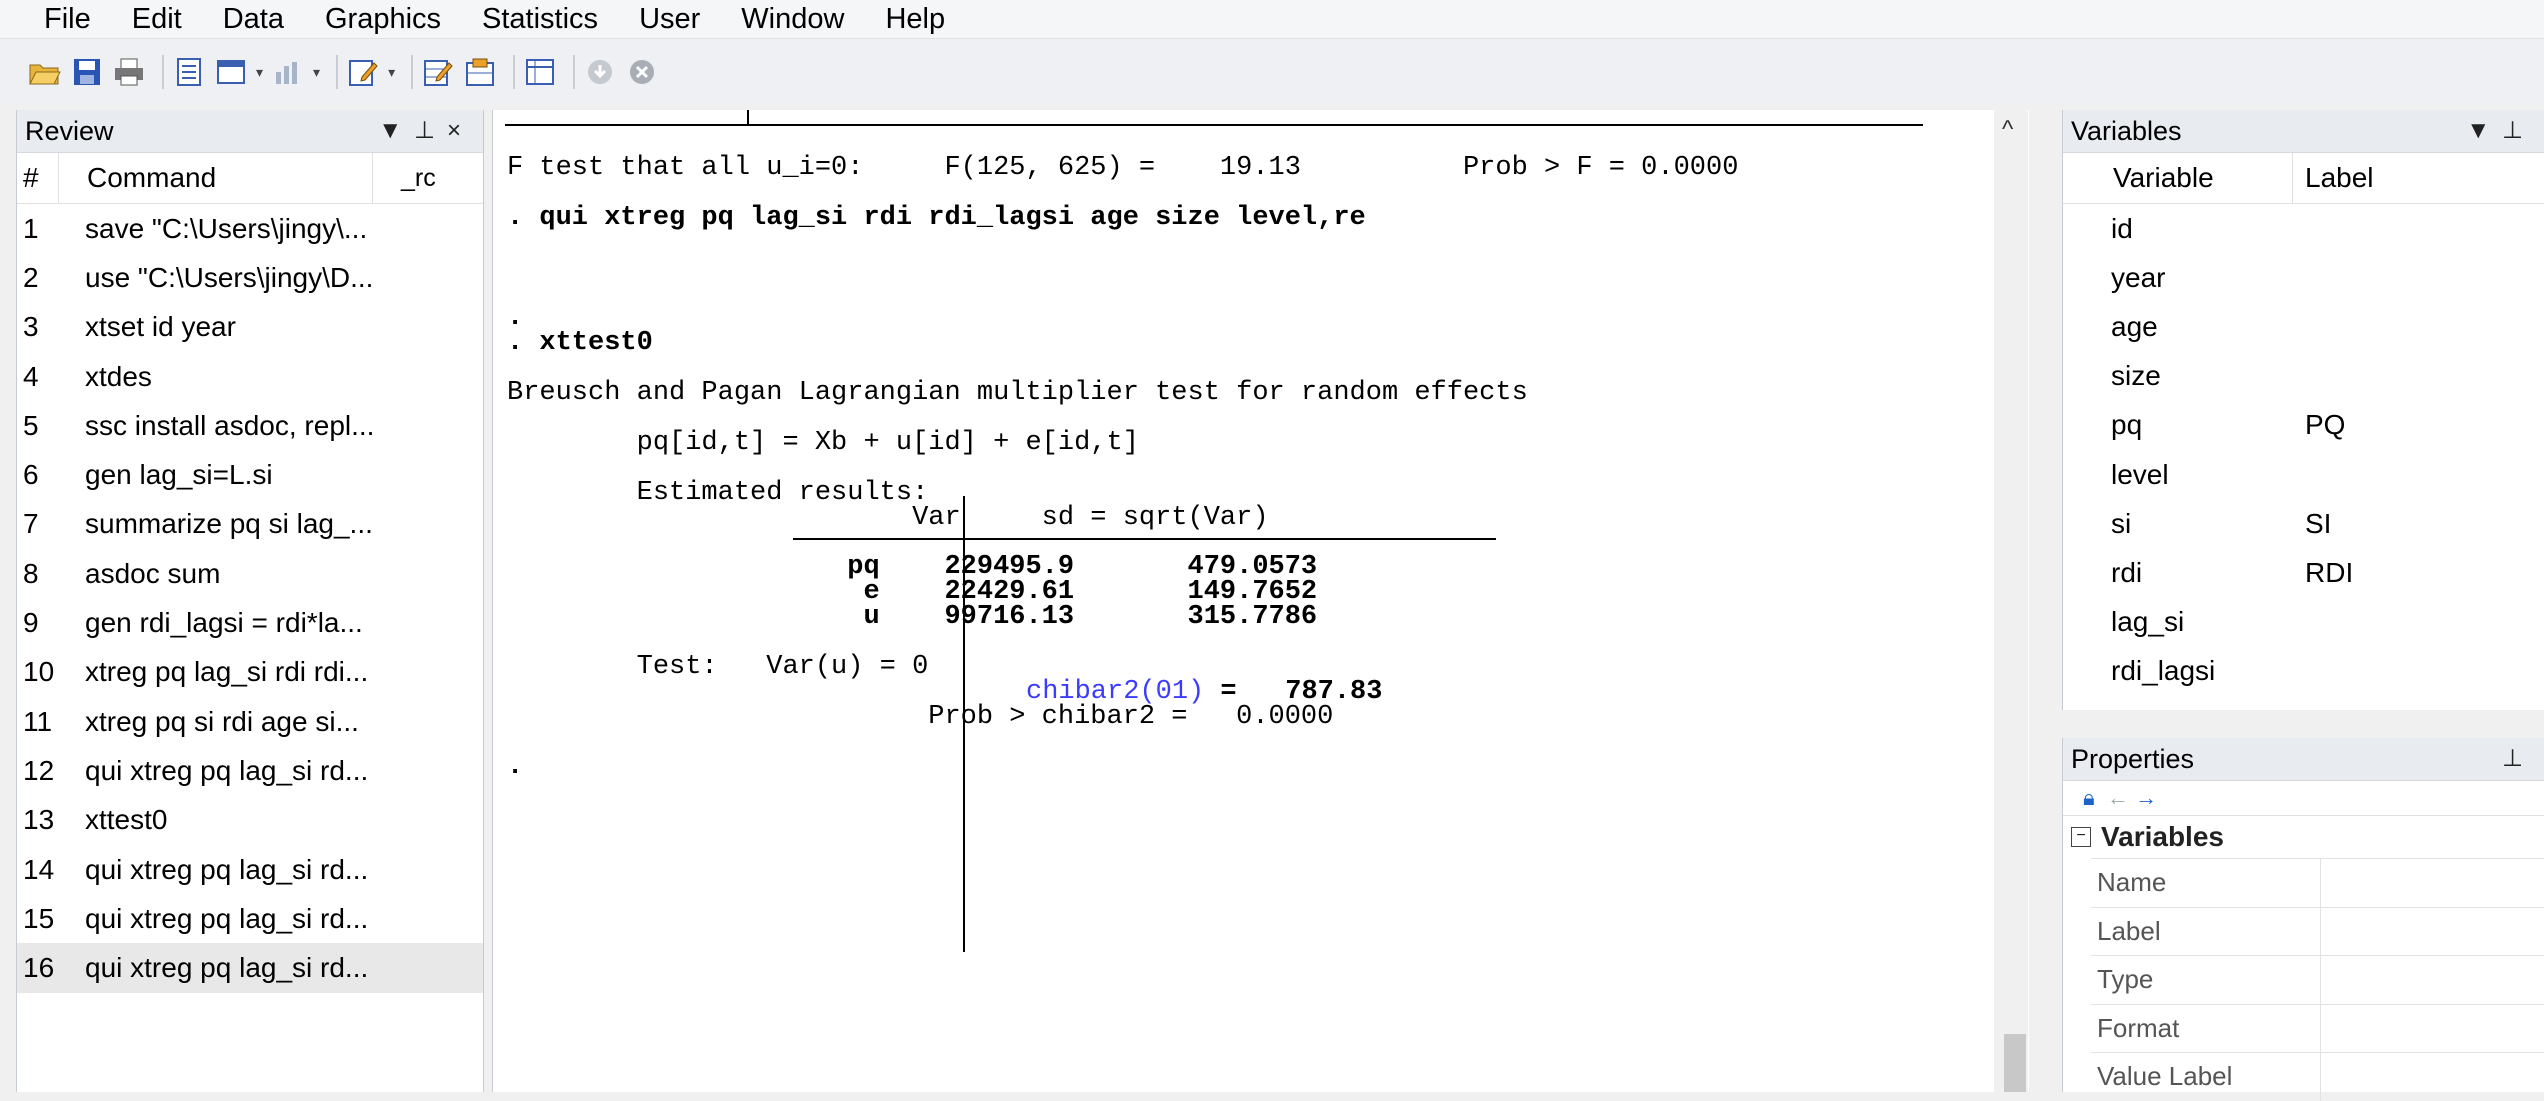  I want to click on review-row: 3 xtset id year, so click(250, 327).